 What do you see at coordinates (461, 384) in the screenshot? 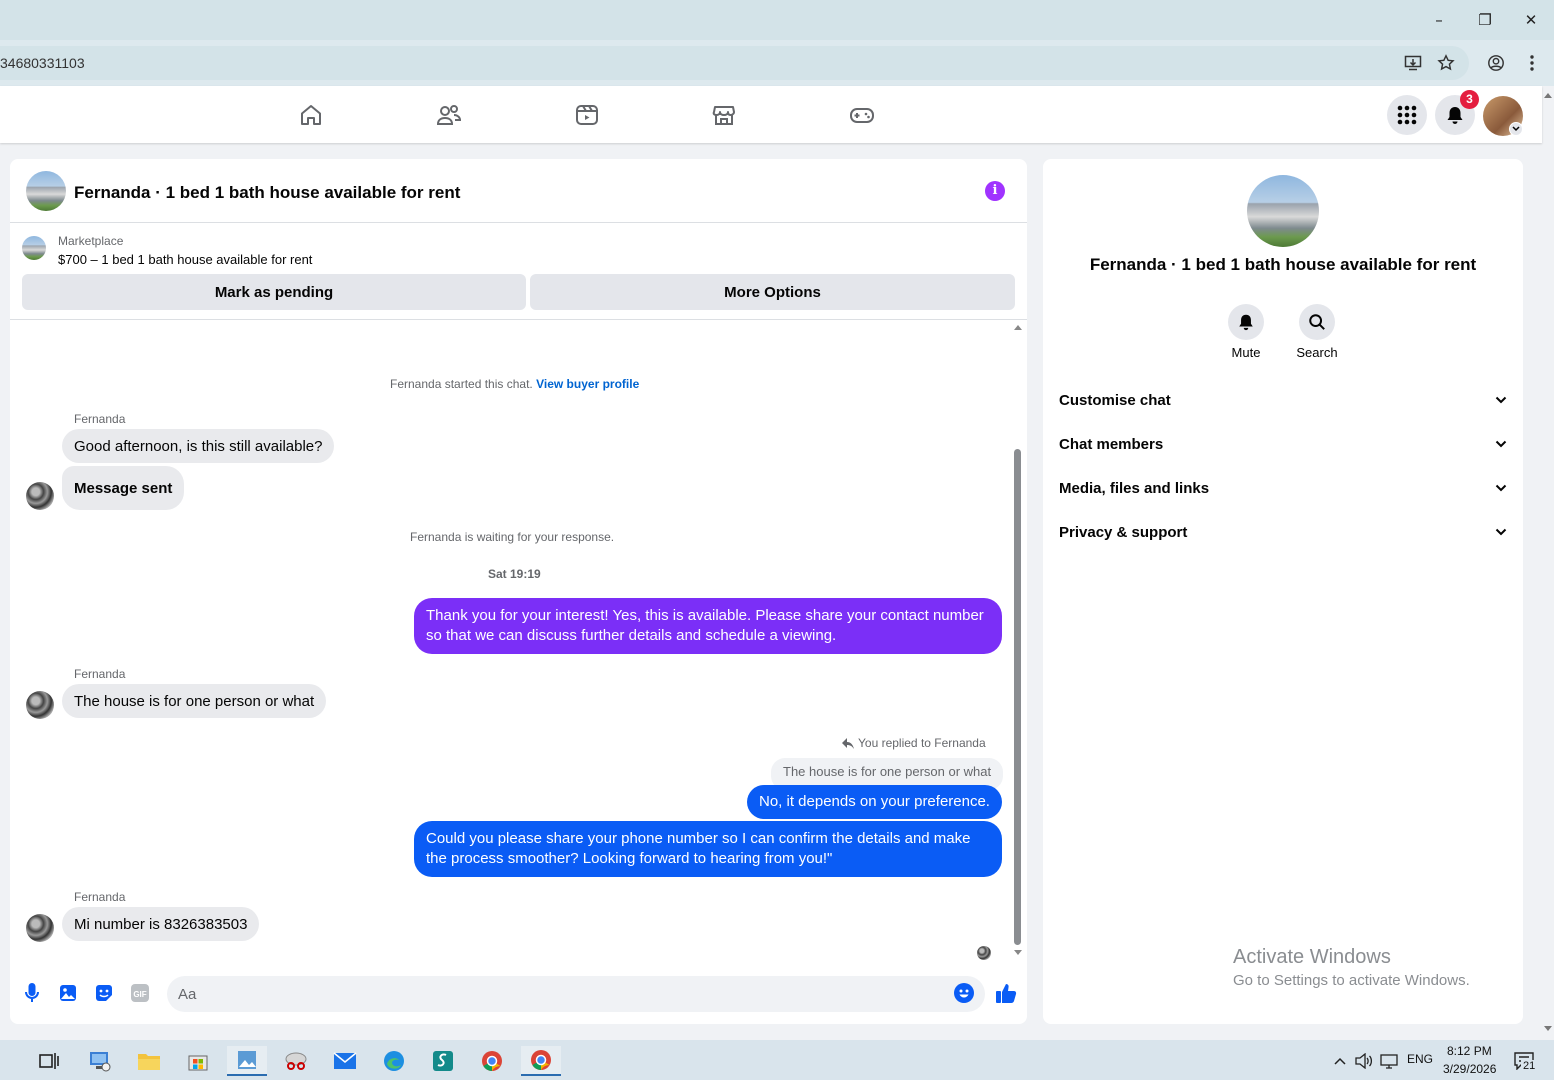
I see `chat-started-text: Fernanda started this chat.` at bounding box center [461, 384].